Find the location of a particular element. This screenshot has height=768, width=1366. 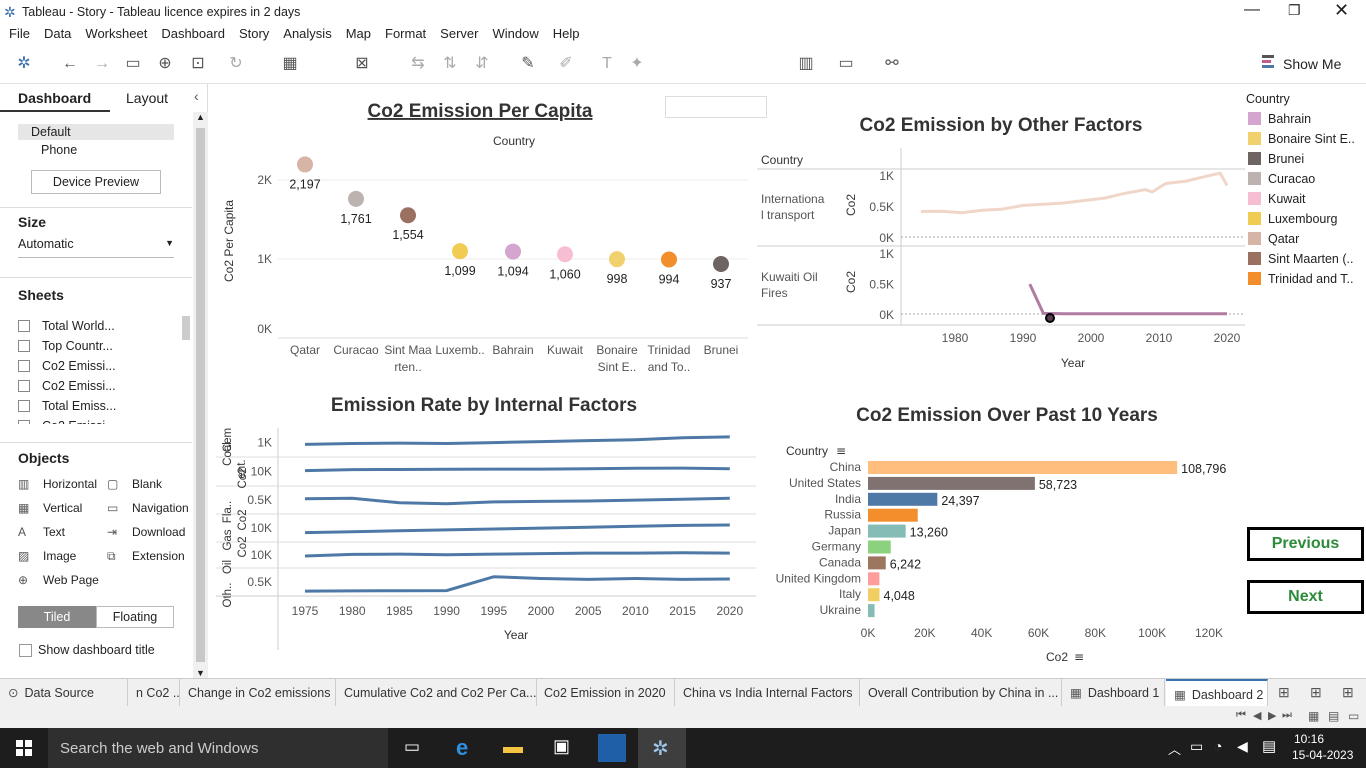

menu-item: Data is located at coordinates (57, 34).